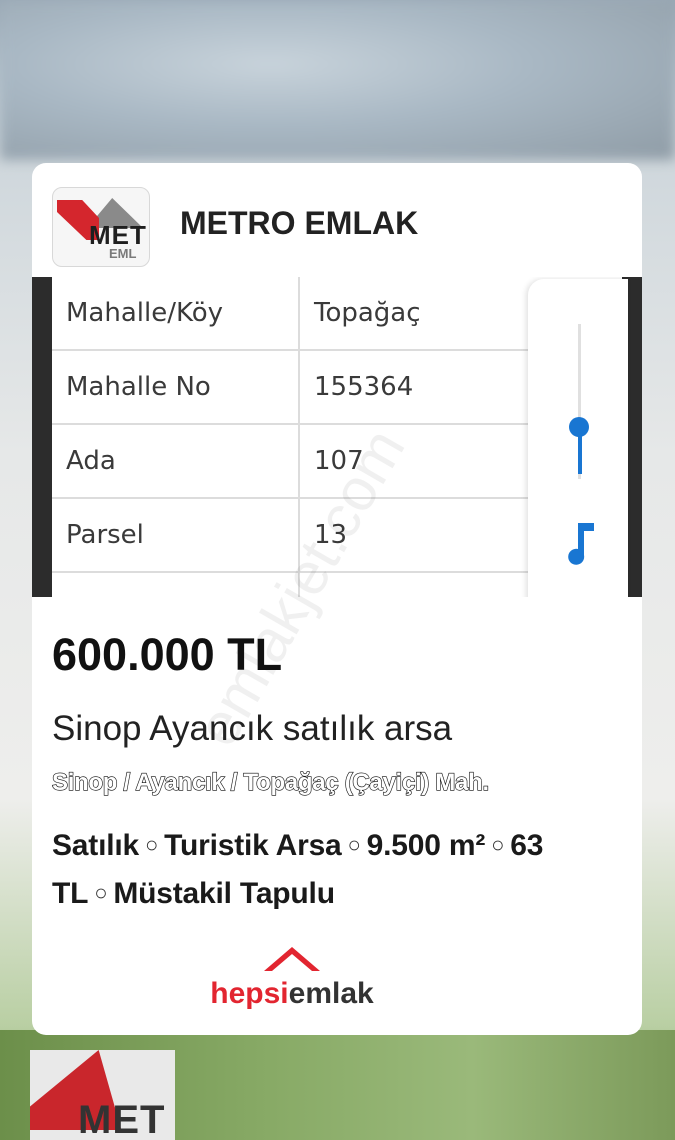  I want to click on card-header: MET EML METRO EMLAK, so click(337, 219).